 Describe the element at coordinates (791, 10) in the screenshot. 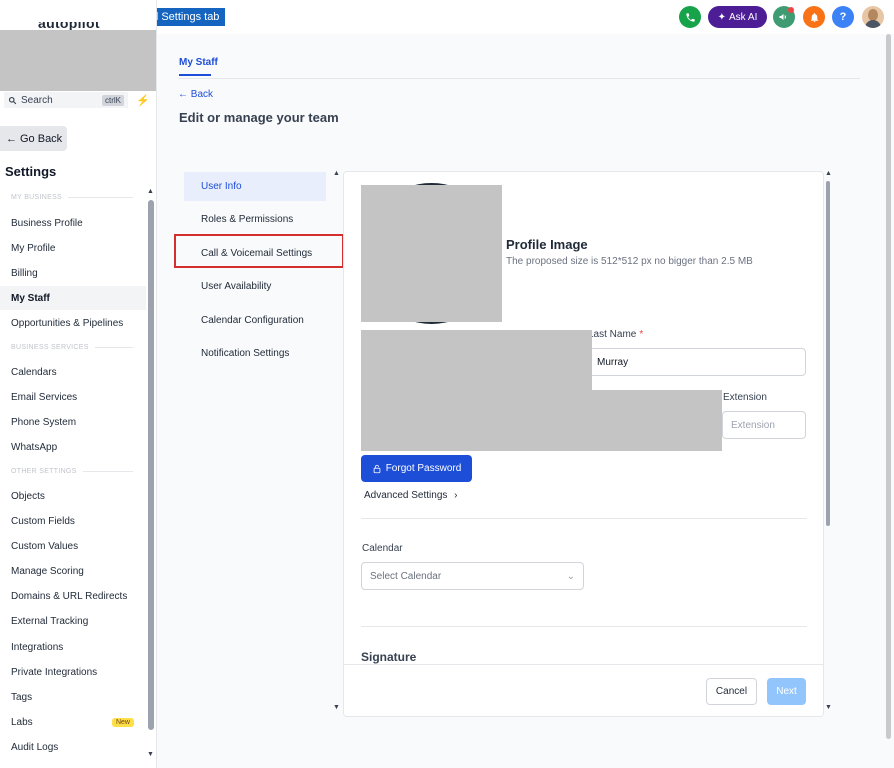

I see `notification-dot` at that location.